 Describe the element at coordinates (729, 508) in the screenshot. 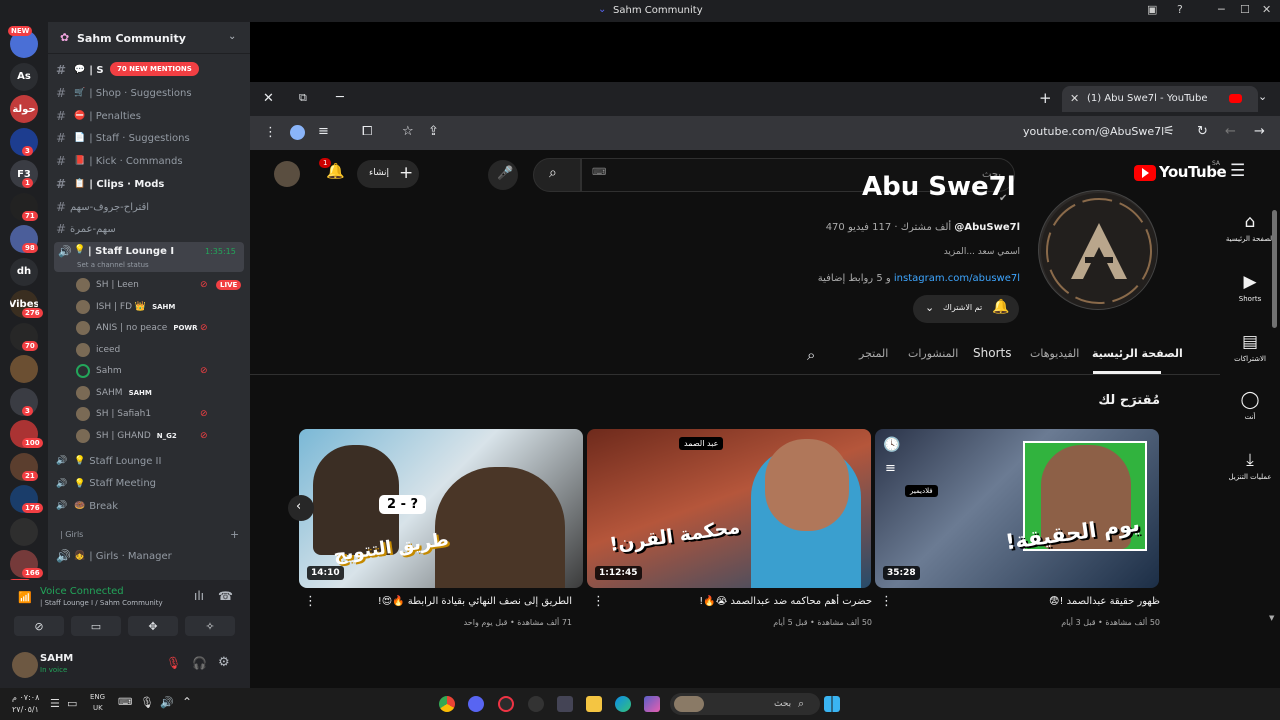

I see `video-thumbnail-2: عبد الصمد محكمة القرن! 1:12:45` at that location.